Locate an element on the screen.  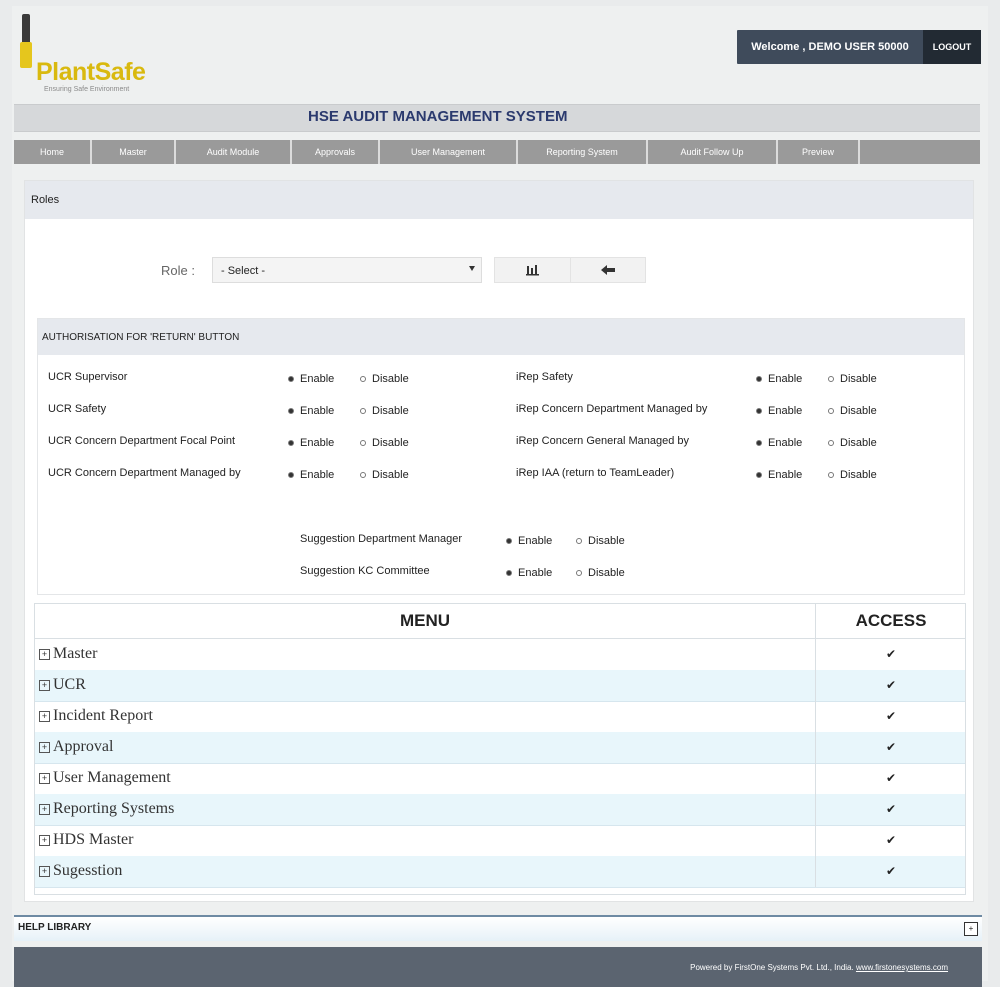
logout-button: LOGOUT is located at coordinates (952, 47).